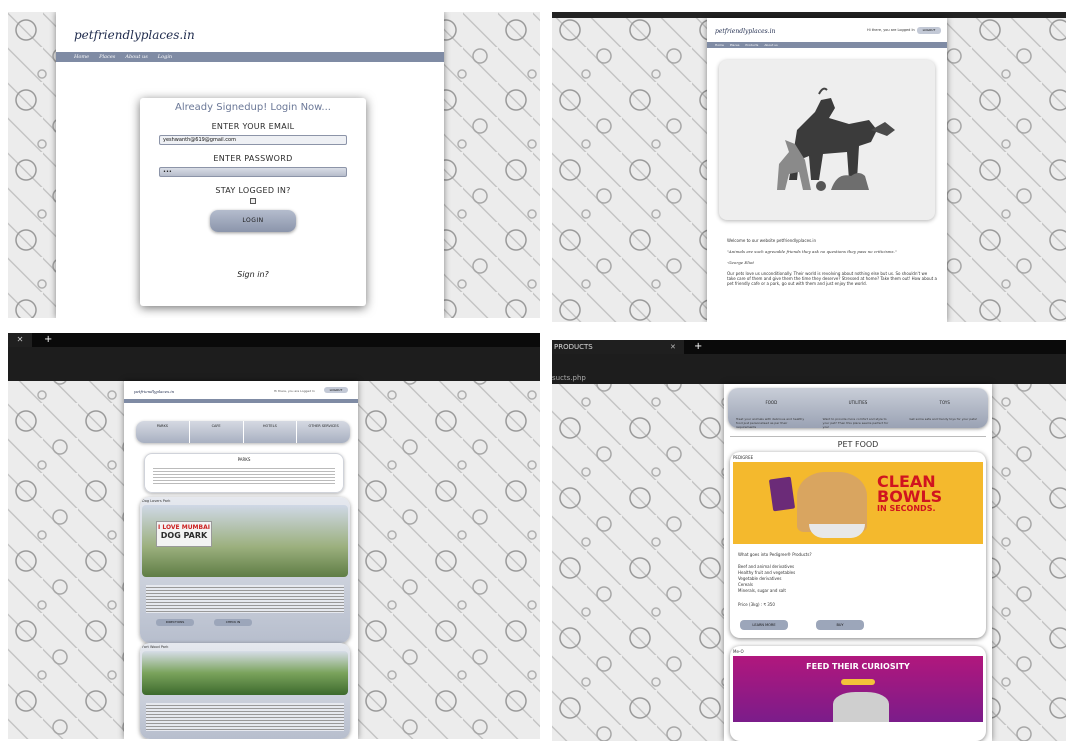 This screenshot has height=741, width=1068. Describe the element at coordinates (809, 347) in the screenshot. I see `browser-tab-bar: PRODUCTS ✕ +` at that location.